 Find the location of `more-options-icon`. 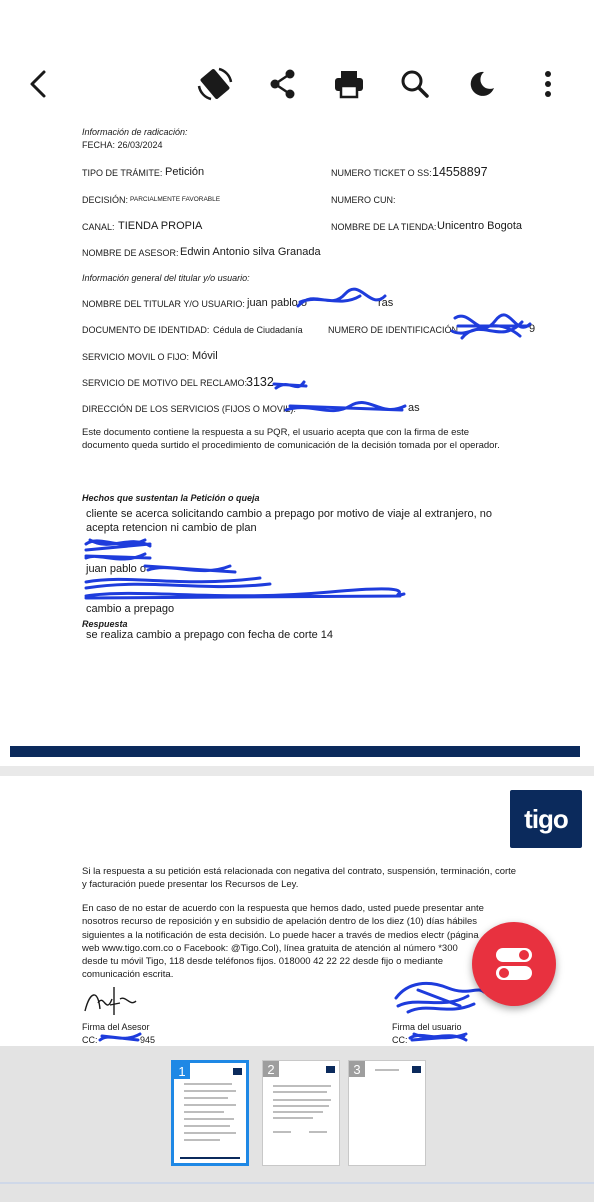

more-options-icon is located at coordinates (548, 84).